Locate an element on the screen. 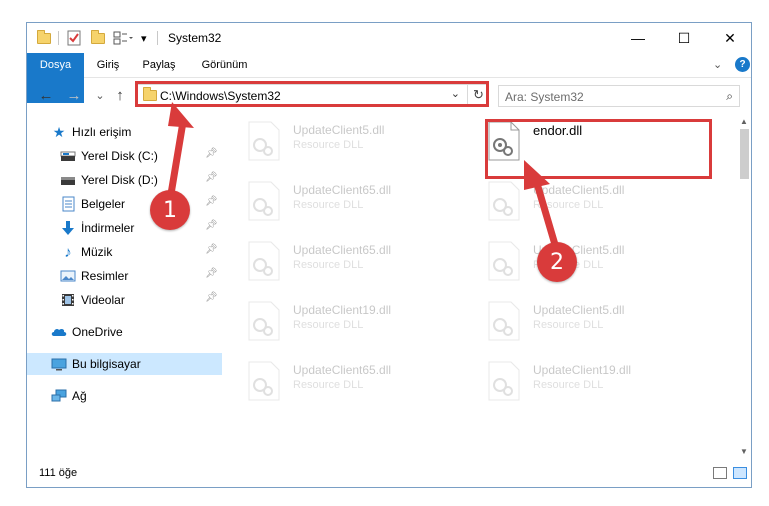  sidebar-item-label: Müzik is located at coordinates (97, 252).